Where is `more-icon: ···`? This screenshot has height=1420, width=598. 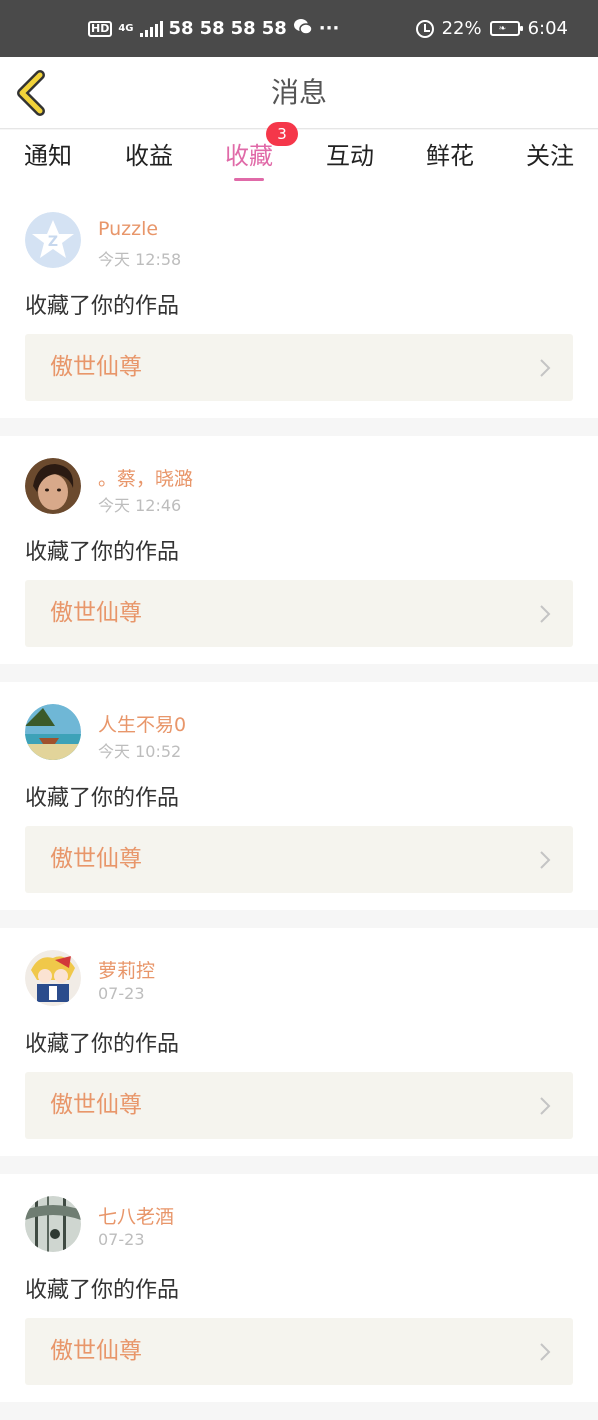 more-icon: ··· is located at coordinates (329, 28).